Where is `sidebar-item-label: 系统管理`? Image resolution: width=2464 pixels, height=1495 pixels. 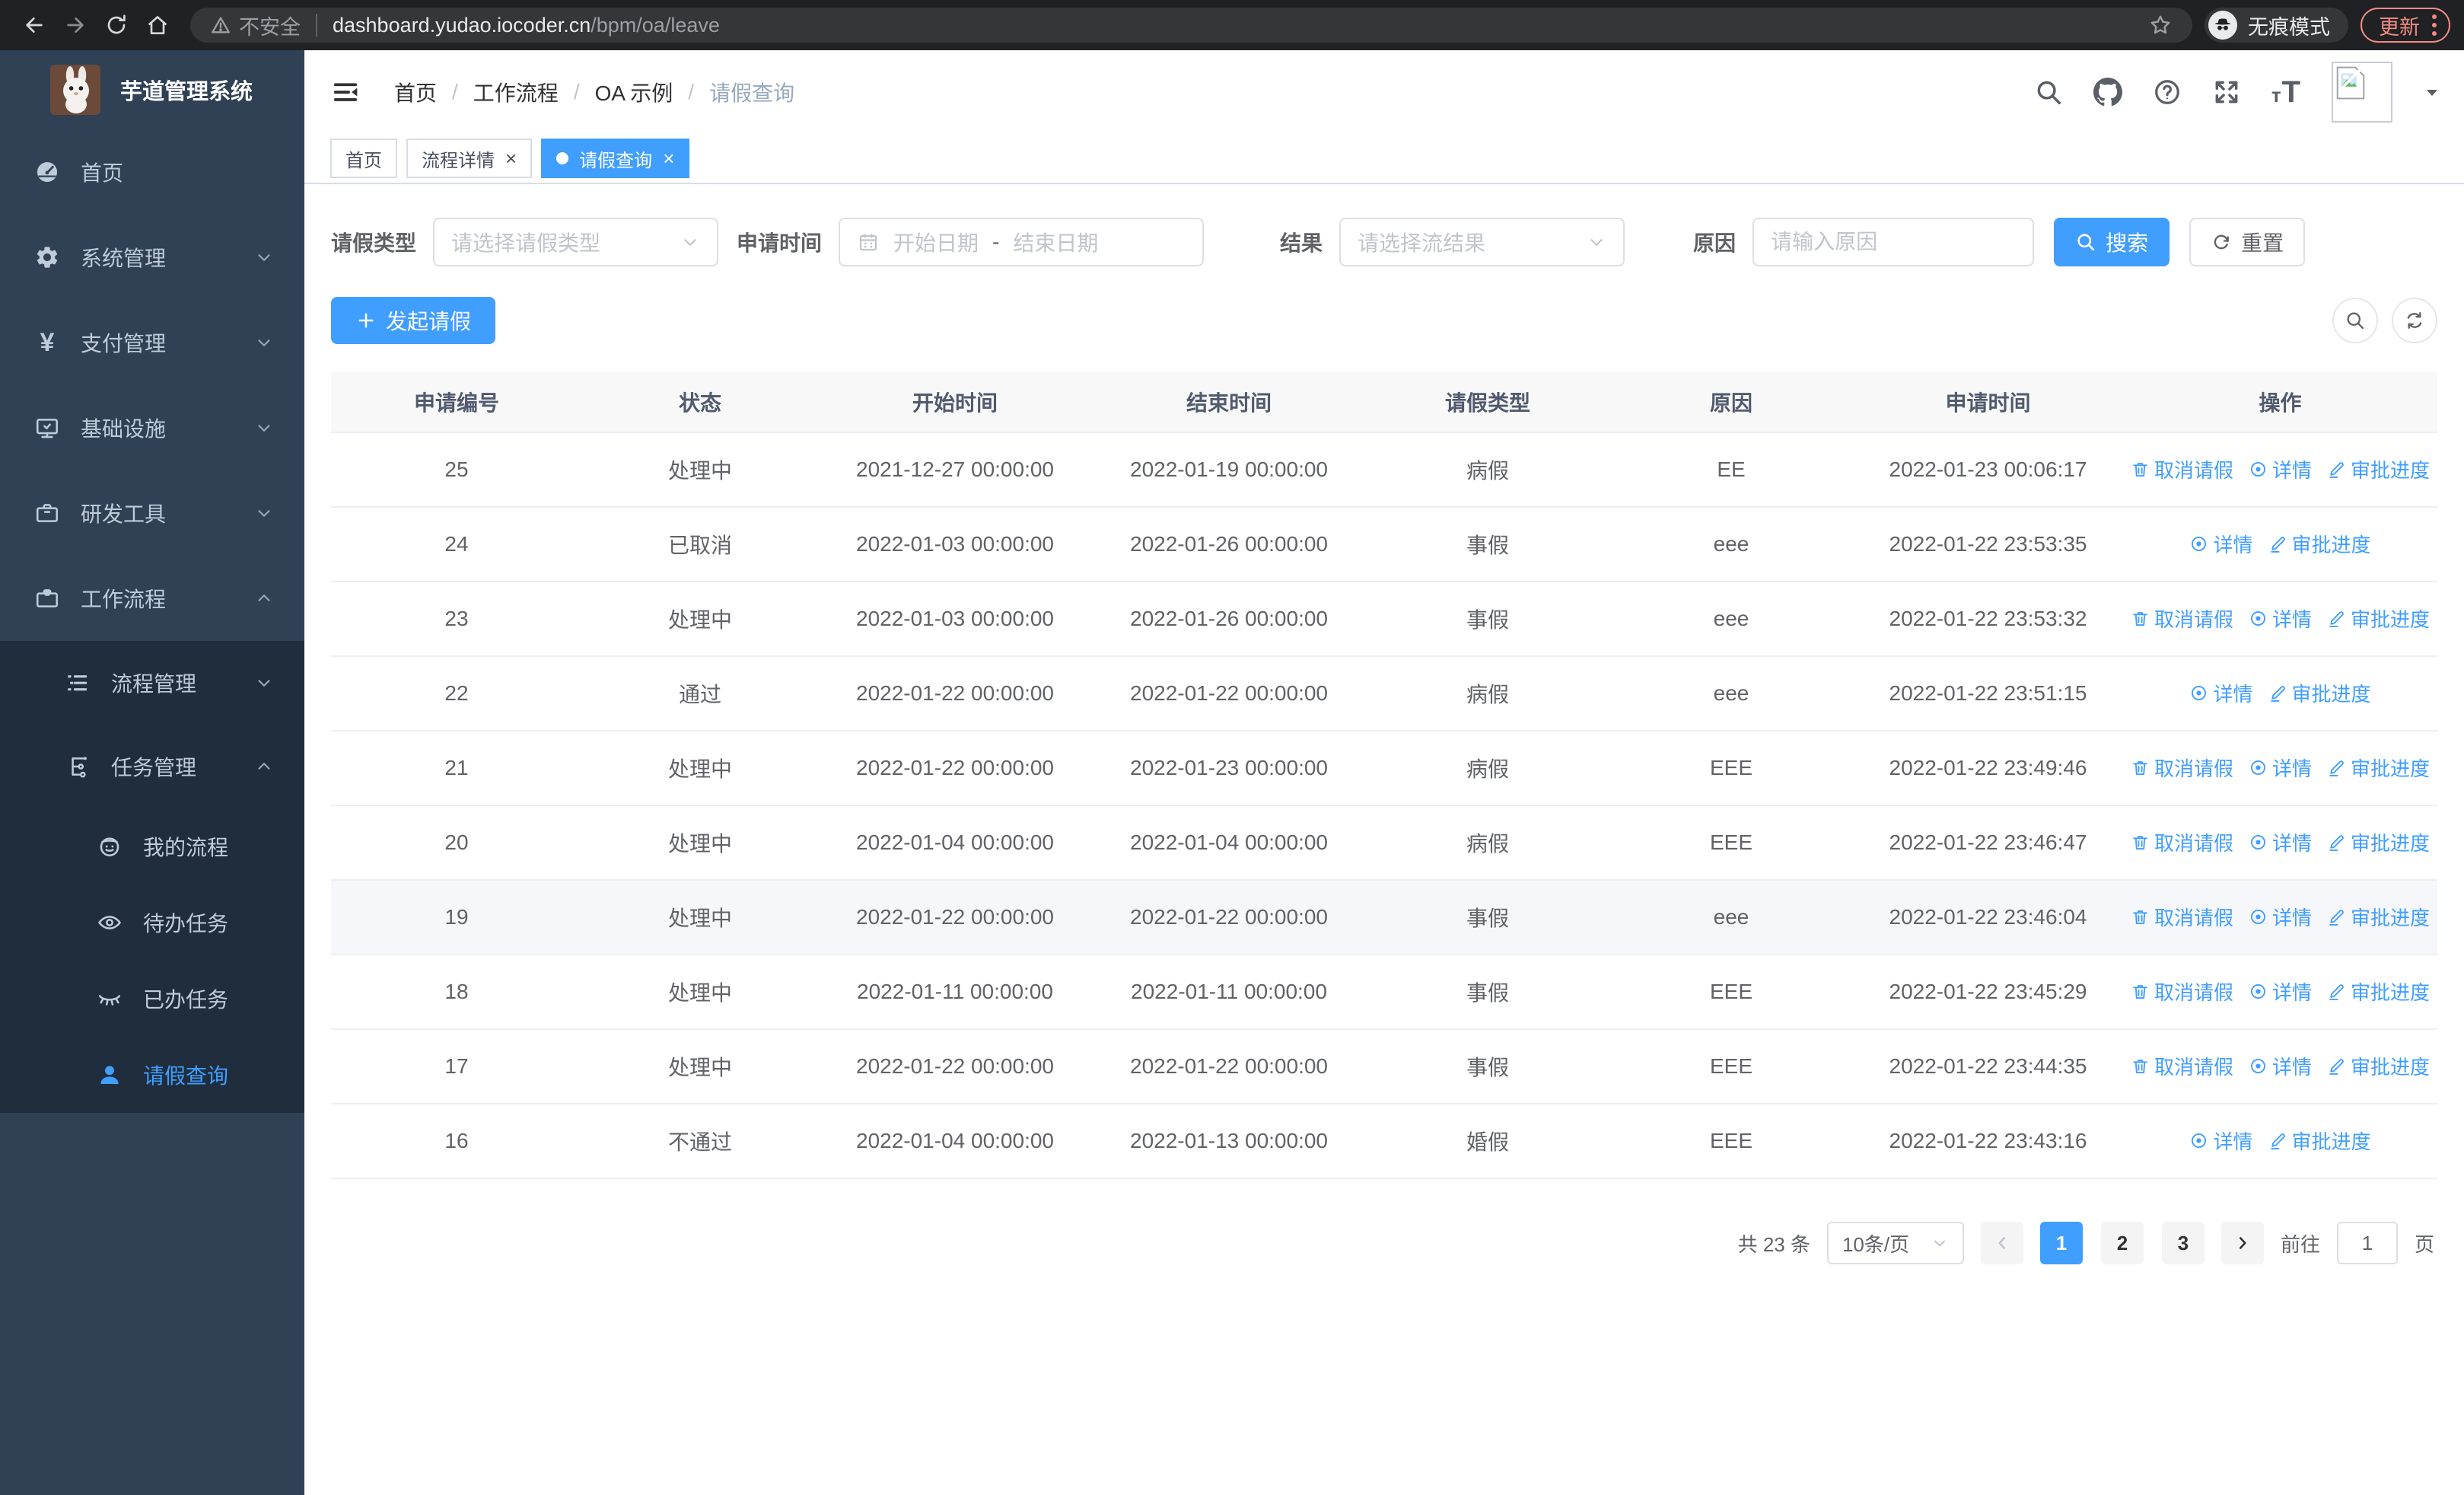
sidebar-item-label: 系统管理 is located at coordinates (124, 259).